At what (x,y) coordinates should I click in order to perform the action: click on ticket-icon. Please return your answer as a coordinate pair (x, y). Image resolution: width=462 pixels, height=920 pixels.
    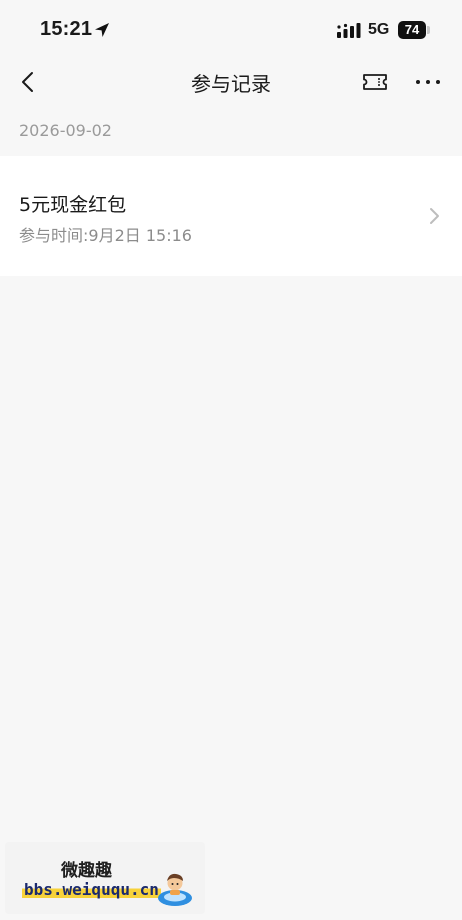
    Looking at the image, I should click on (375, 82).